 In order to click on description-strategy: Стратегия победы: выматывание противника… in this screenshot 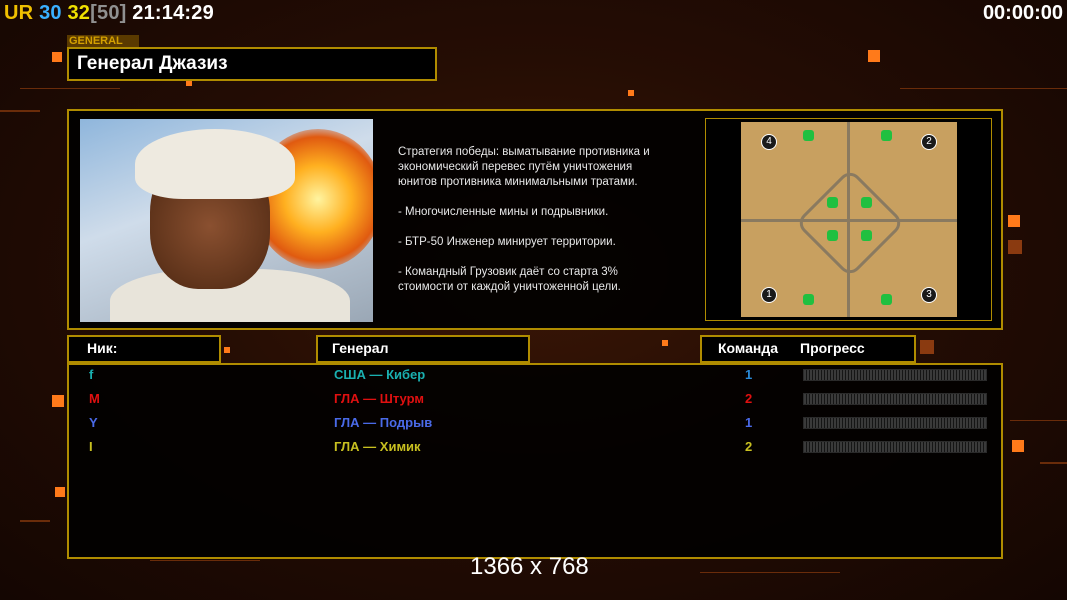, I will do `click(524, 167)`.